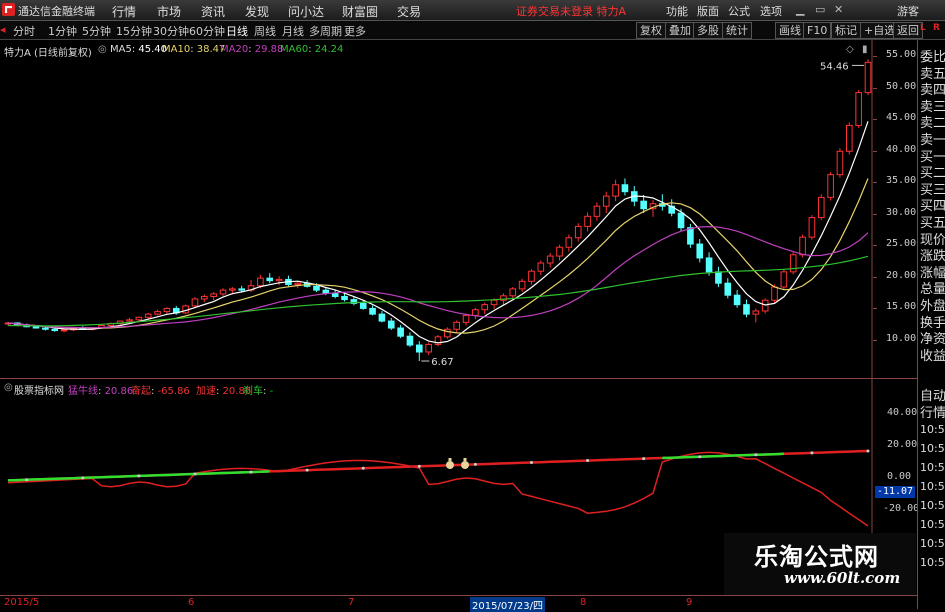 The image size is (945, 612). Describe the element at coordinates (677, 11) in the screenshot. I see `menu-gongneng: 功能` at that location.